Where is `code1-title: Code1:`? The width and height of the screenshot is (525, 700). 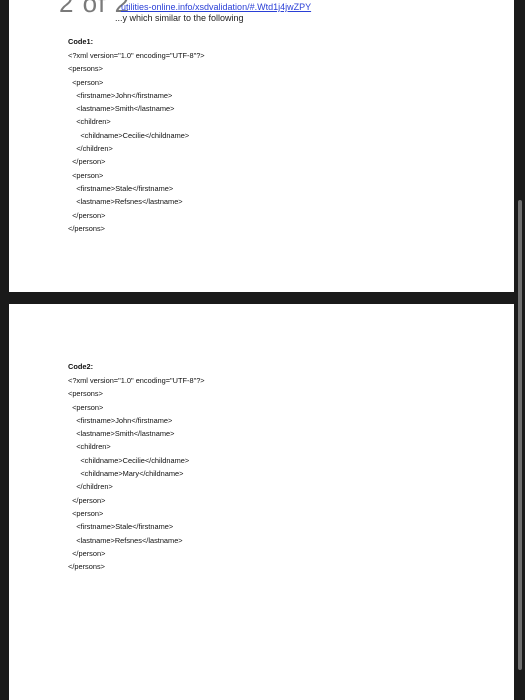
code1-title: Code1: is located at coordinates (81, 41).